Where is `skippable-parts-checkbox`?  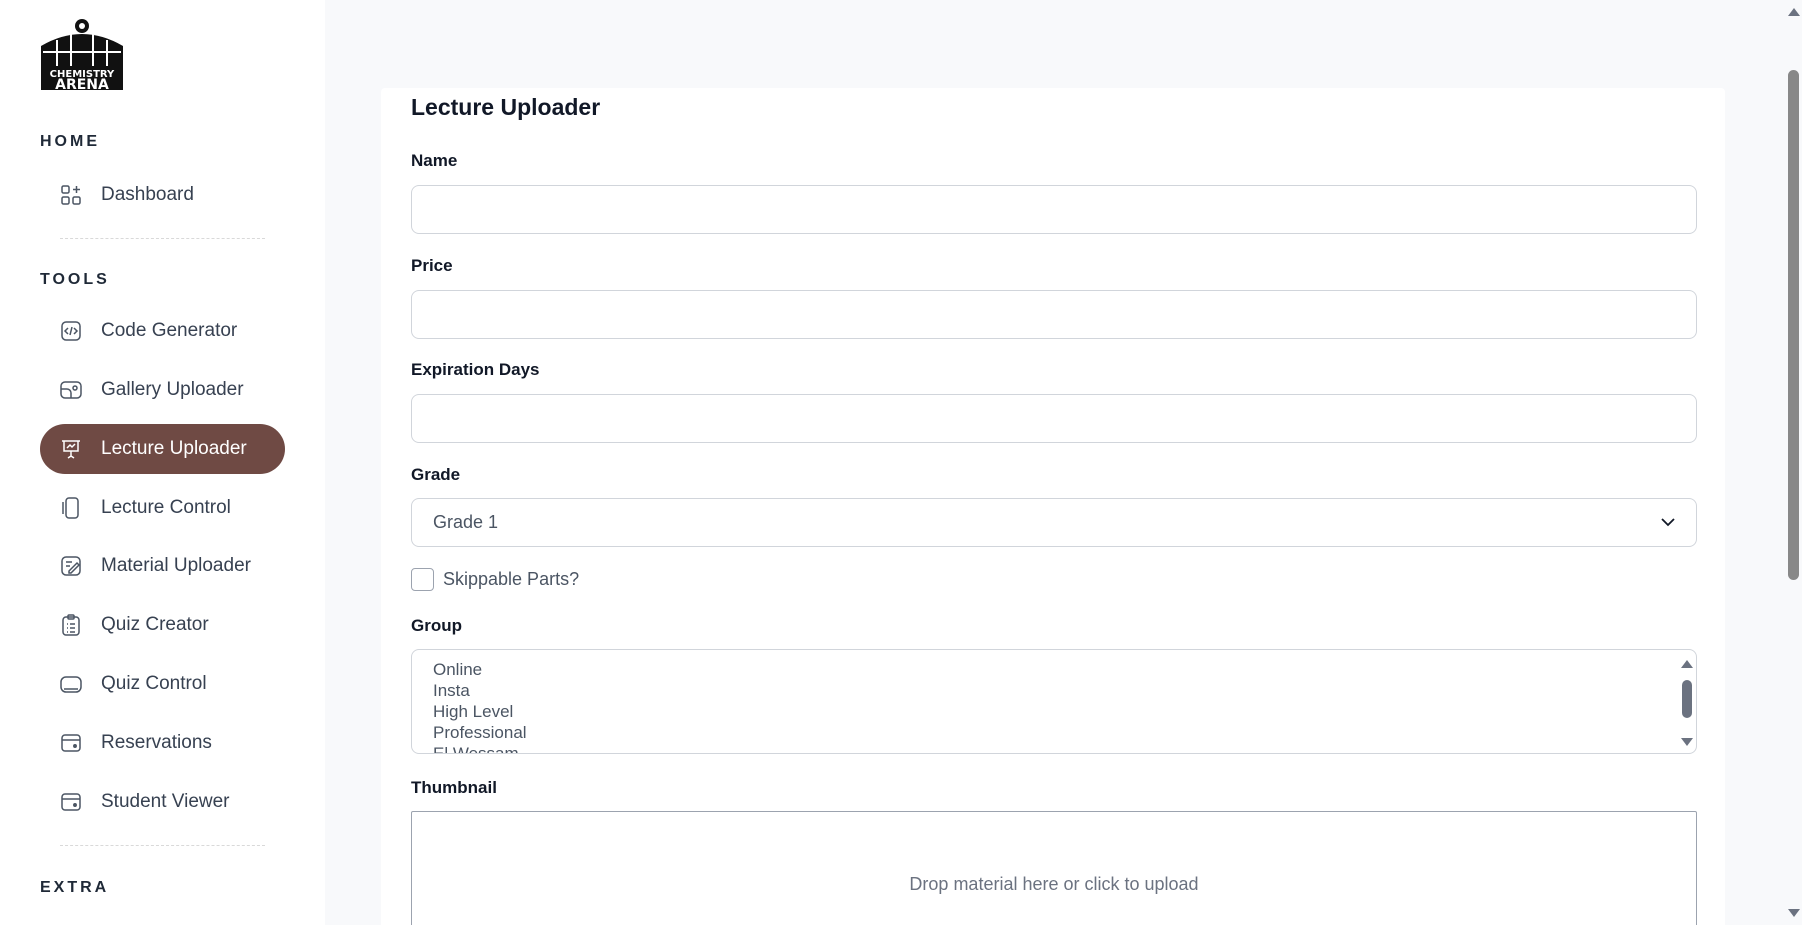
skippable-parts-checkbox is located at coordinates (422, 579).